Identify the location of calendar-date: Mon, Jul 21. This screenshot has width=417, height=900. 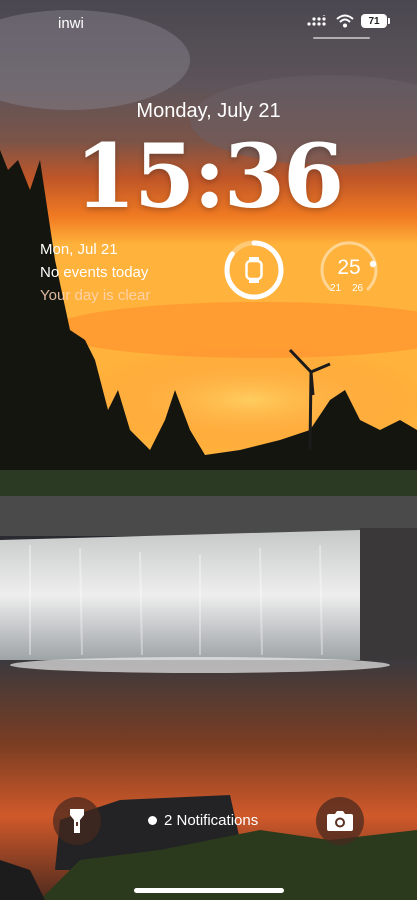
(79, 249).